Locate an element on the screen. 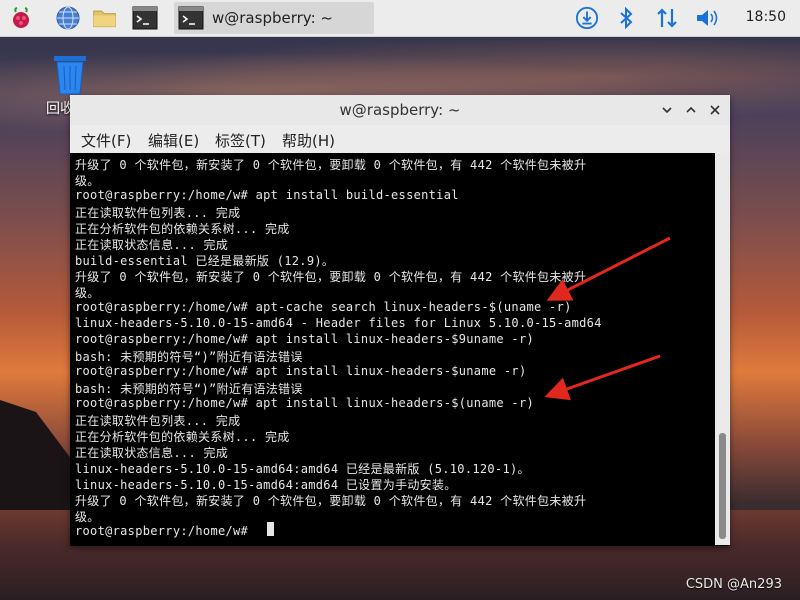  window-title: w@raspberry: ~ is located at coordinates (400, 110).